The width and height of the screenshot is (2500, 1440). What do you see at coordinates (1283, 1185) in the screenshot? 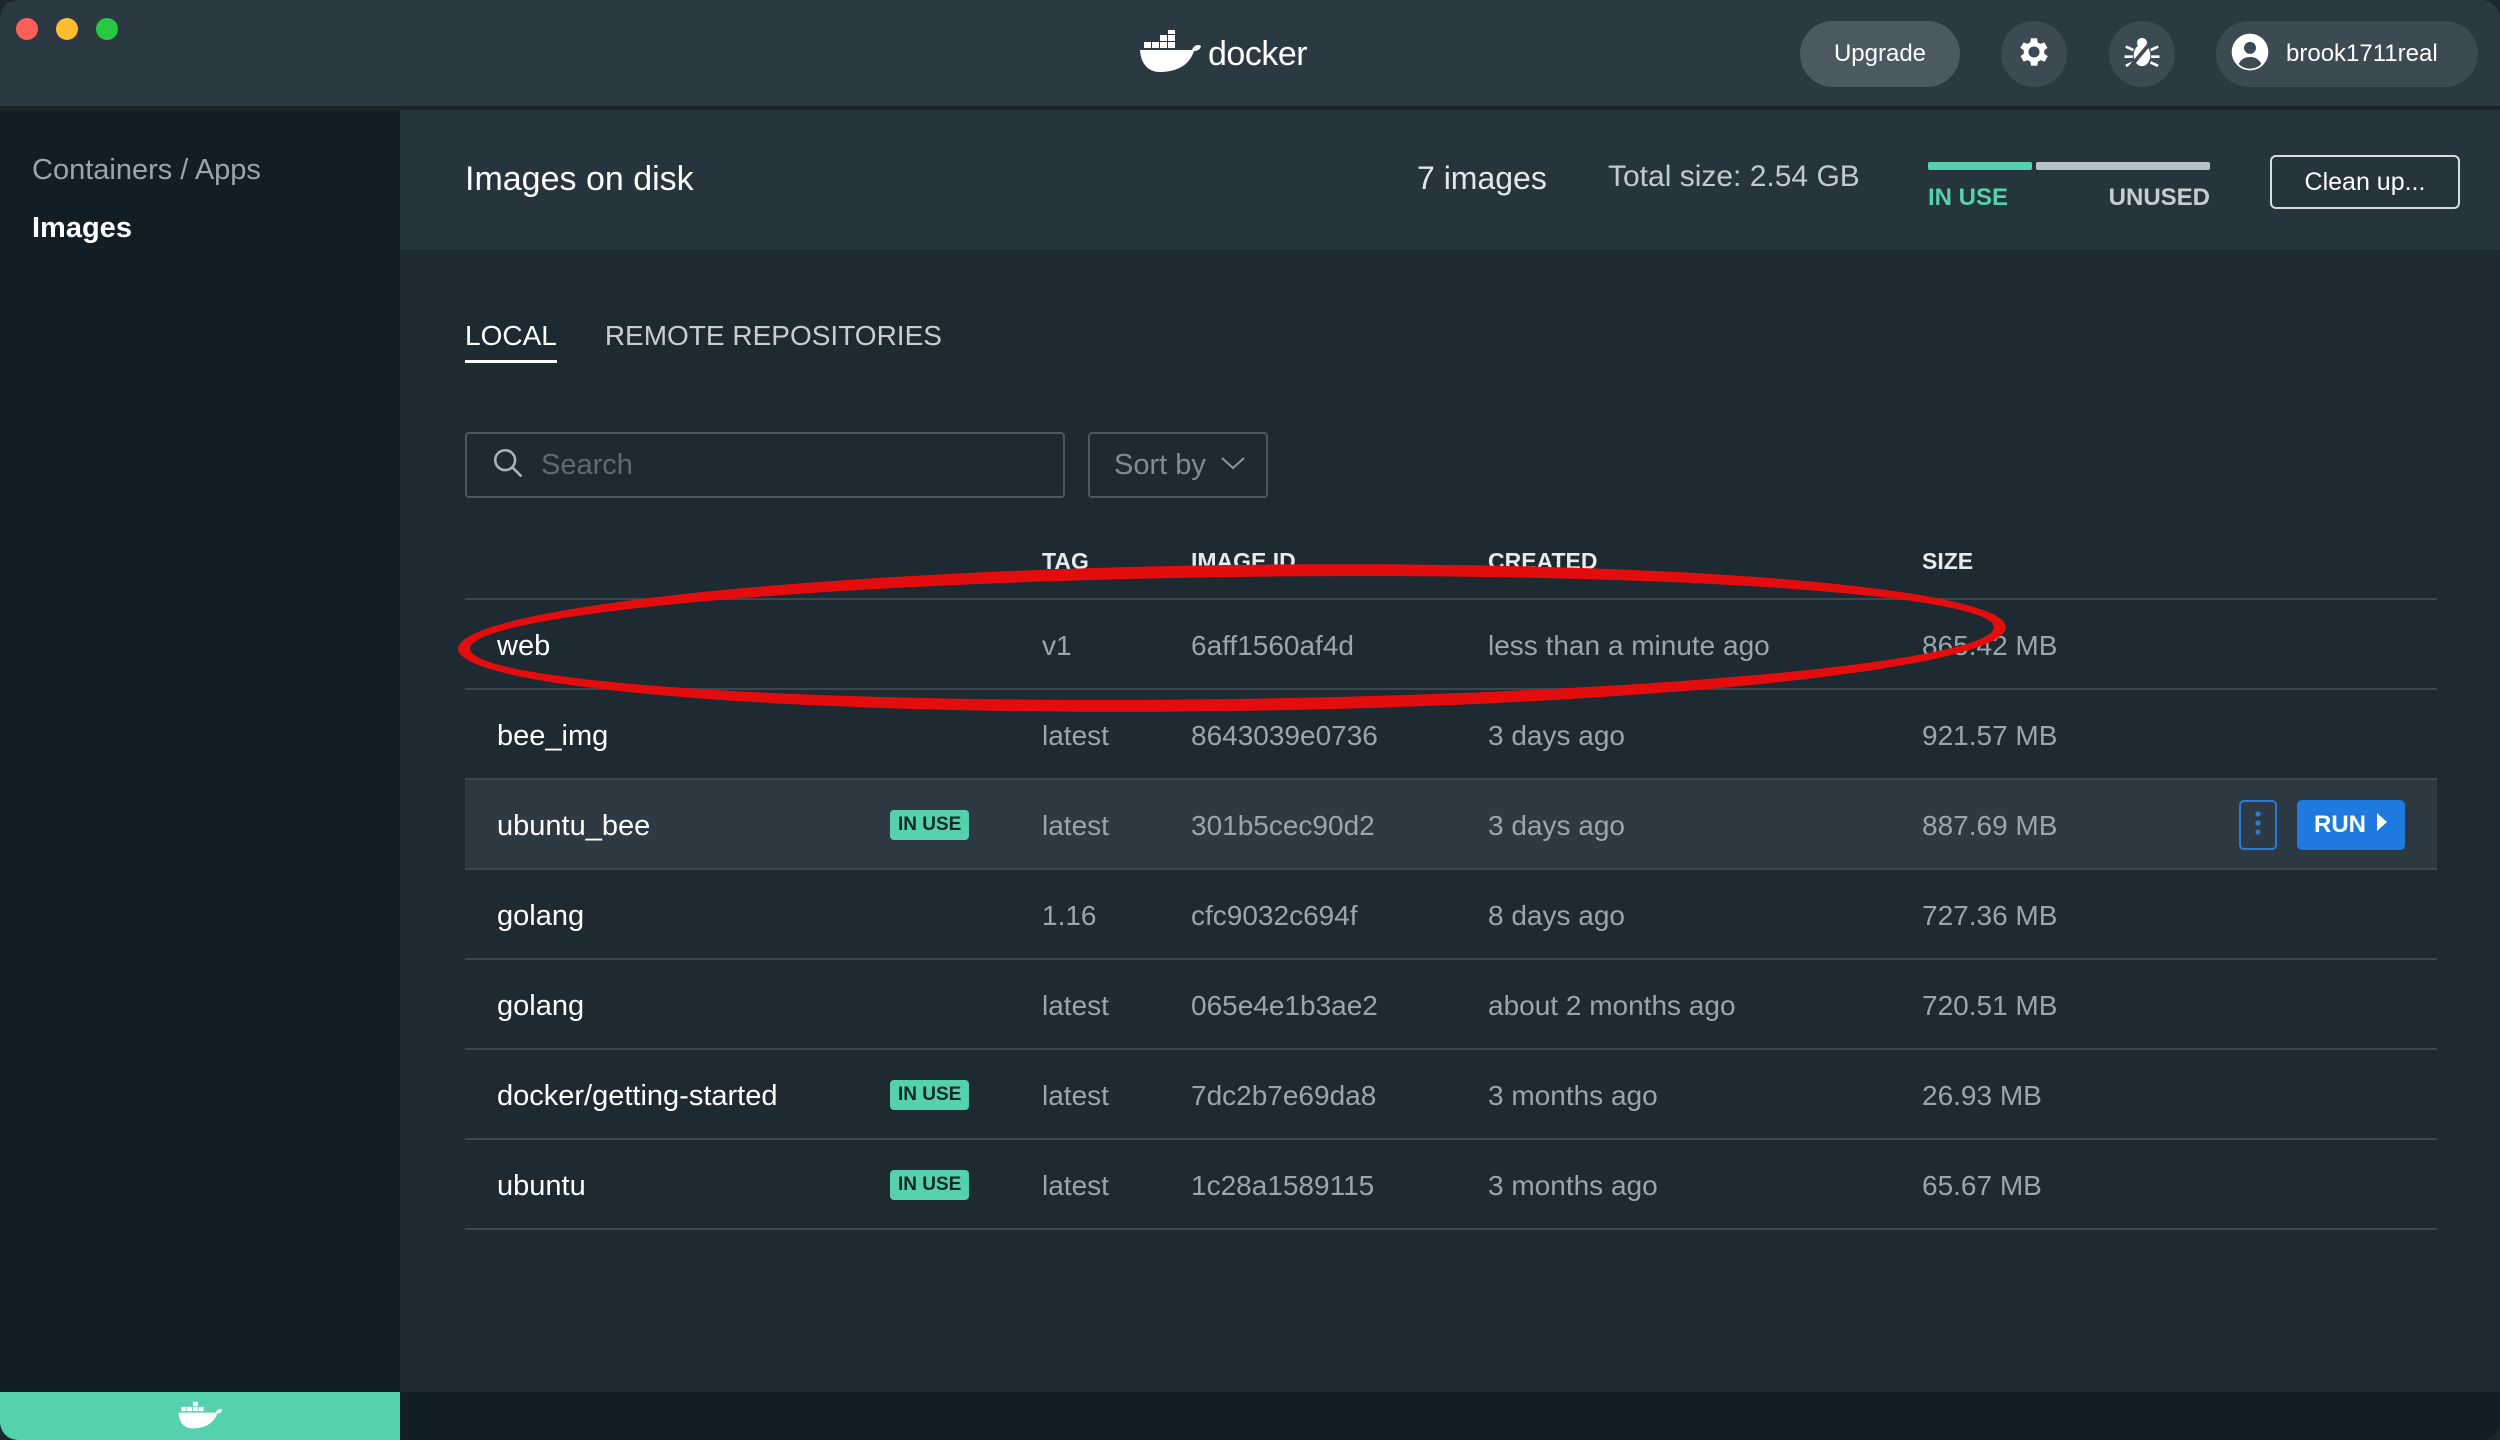
I see `image-id: 1c28a1589115` at bounding box center [1283, 1185].